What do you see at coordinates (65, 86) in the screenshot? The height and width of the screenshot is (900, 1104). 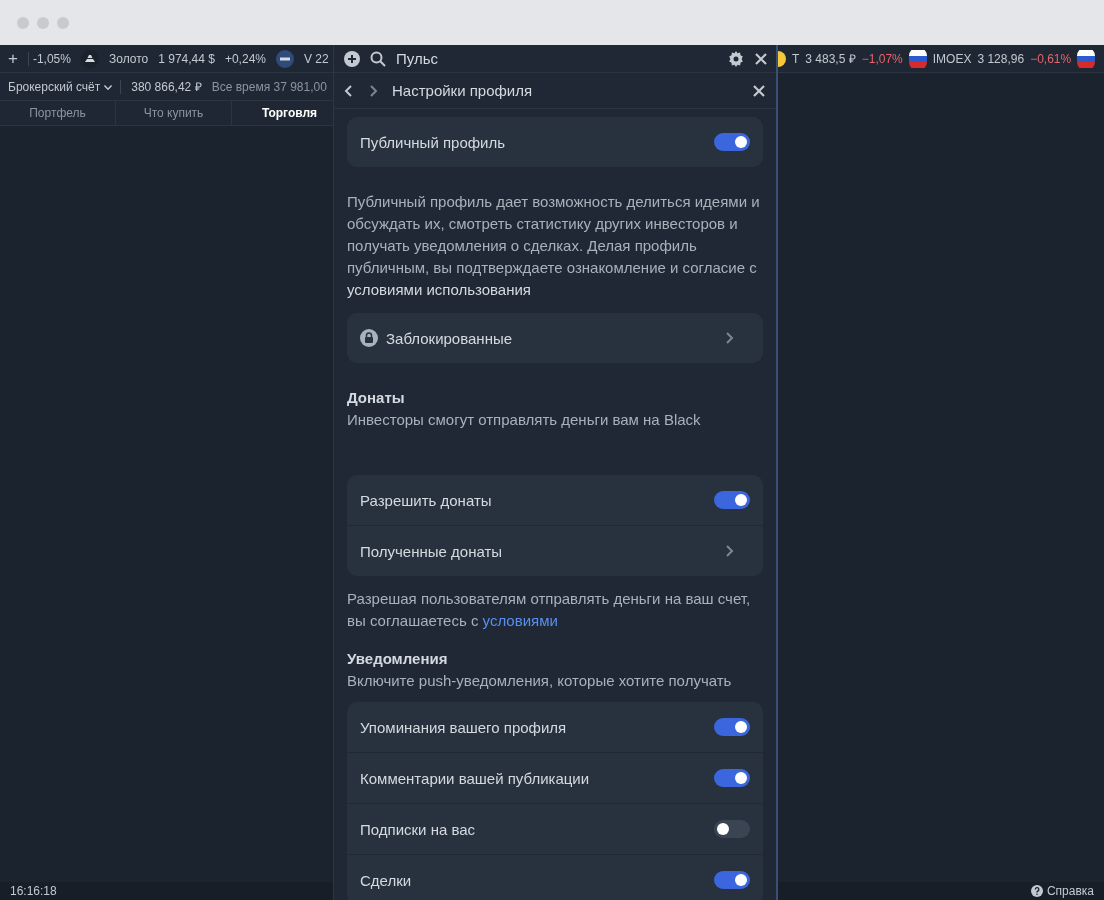 I see `account-selector: Брокерский счёт` at bounding box center [65, 86].